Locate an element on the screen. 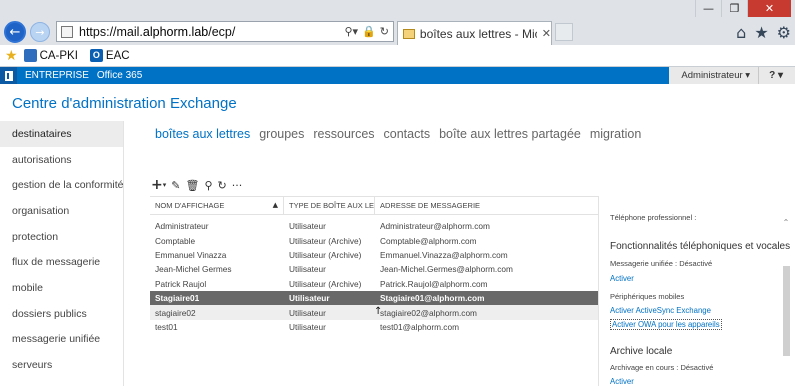 The image size is (795, 386). minimize-icon: — is located at coordinates (708, 8).